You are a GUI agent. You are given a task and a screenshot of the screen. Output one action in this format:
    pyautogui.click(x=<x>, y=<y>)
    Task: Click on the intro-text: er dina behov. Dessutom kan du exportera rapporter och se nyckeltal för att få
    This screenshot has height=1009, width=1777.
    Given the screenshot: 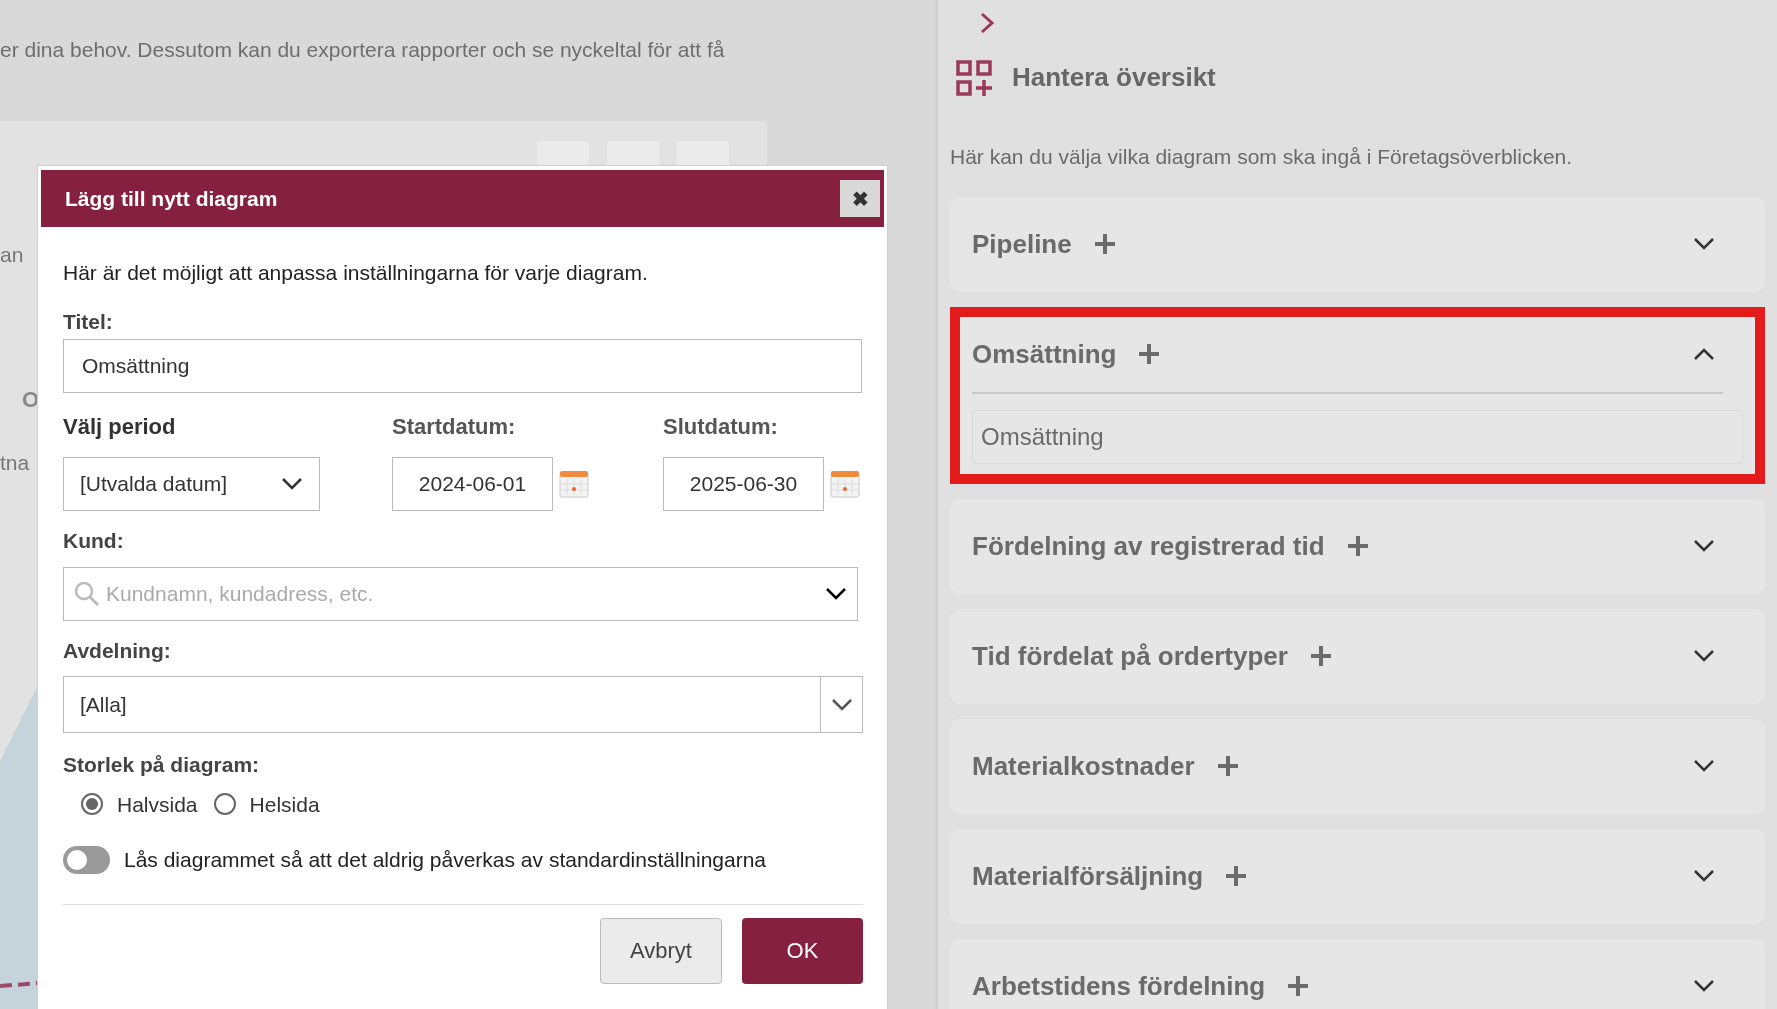 What is the action you would take?
    pyautogui.click(x=362, y=50)
    